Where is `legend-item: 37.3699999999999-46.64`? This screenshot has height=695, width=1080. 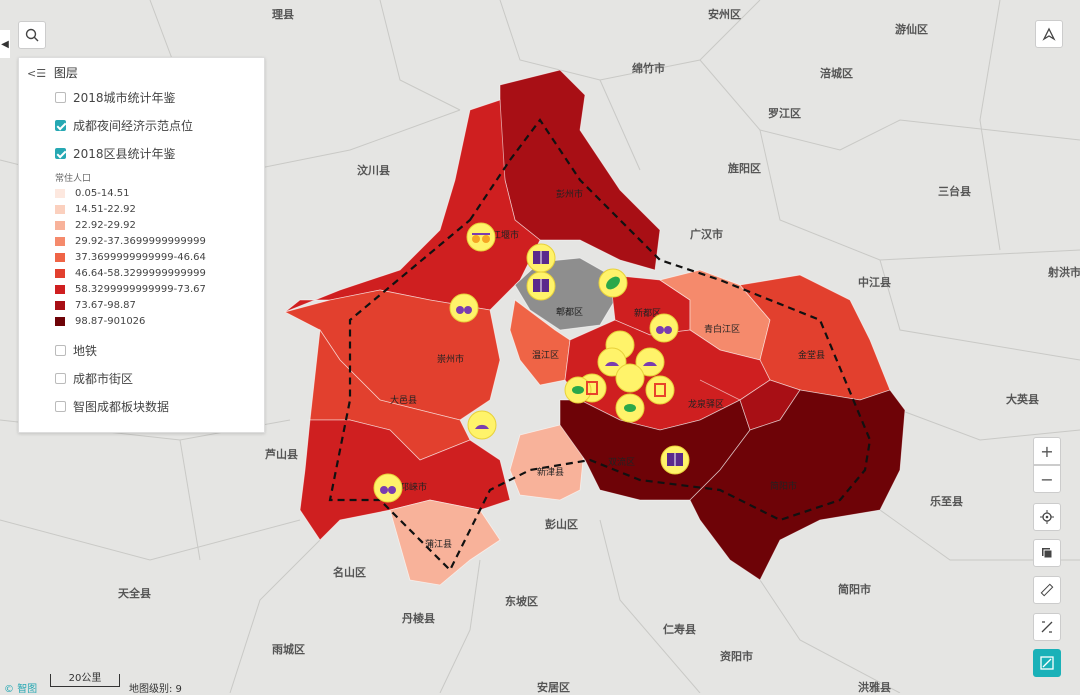
legend-item: 37.3699999999999-46.64 is located at coordinates (130, 257).